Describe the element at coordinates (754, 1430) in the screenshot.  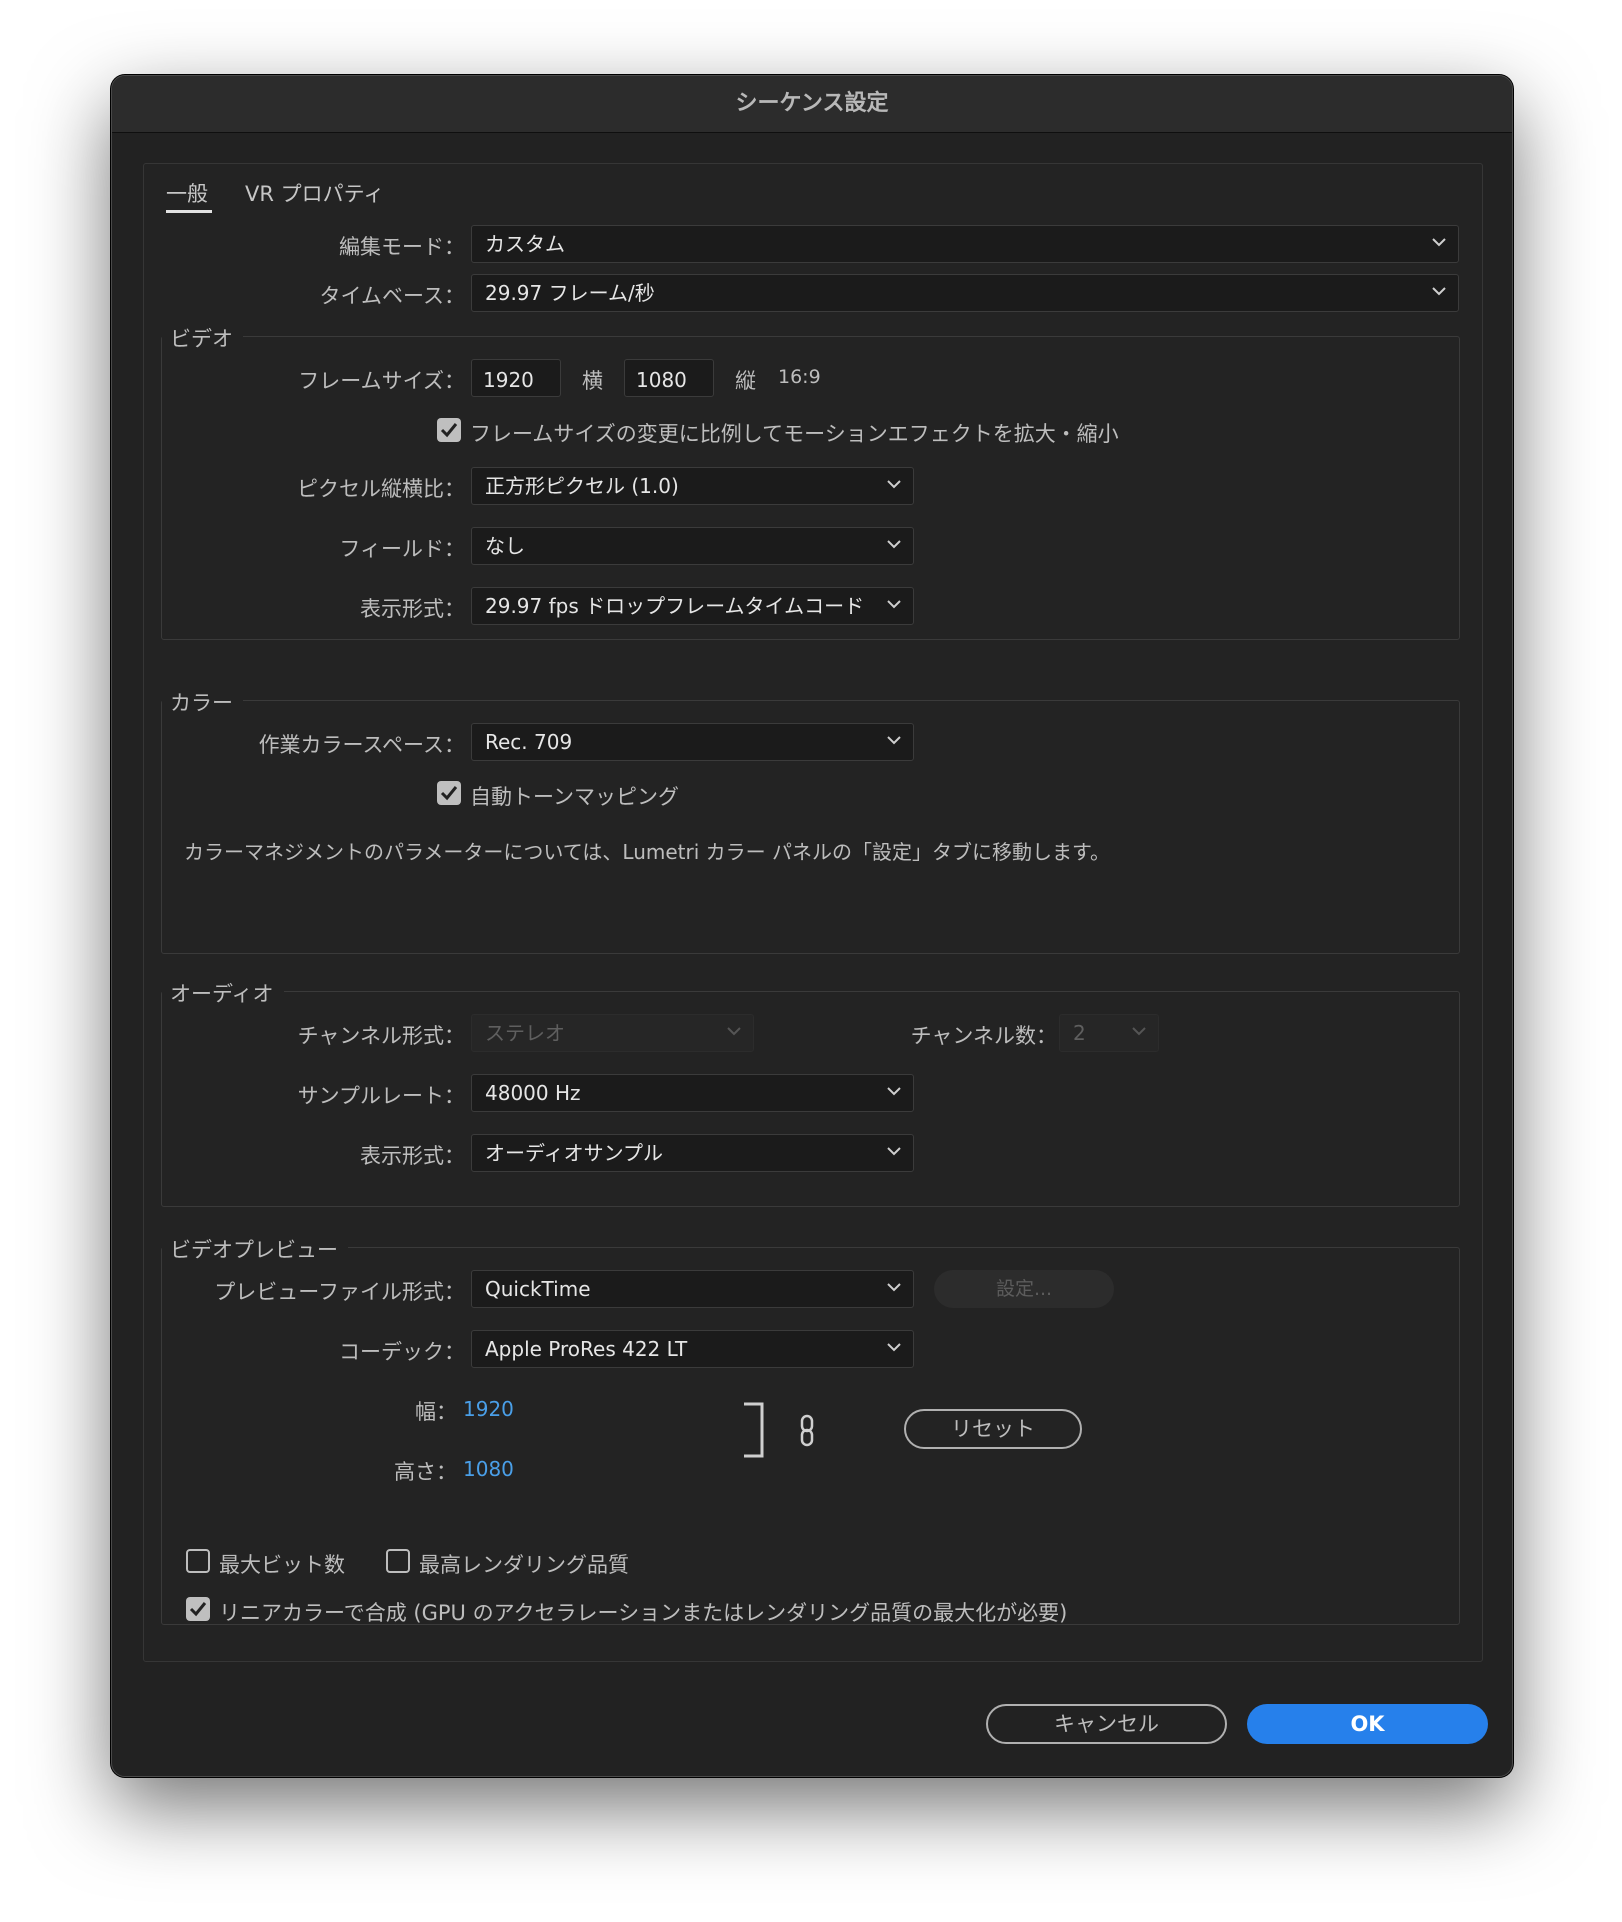
I see `bracket-icon` at that location.